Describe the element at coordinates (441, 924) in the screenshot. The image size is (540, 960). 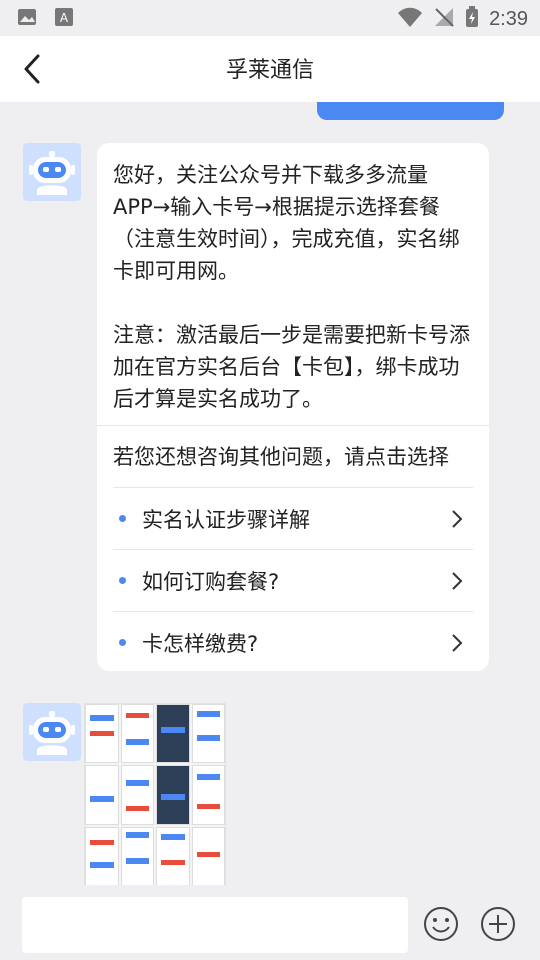
I see `emoji-icon` at that location.